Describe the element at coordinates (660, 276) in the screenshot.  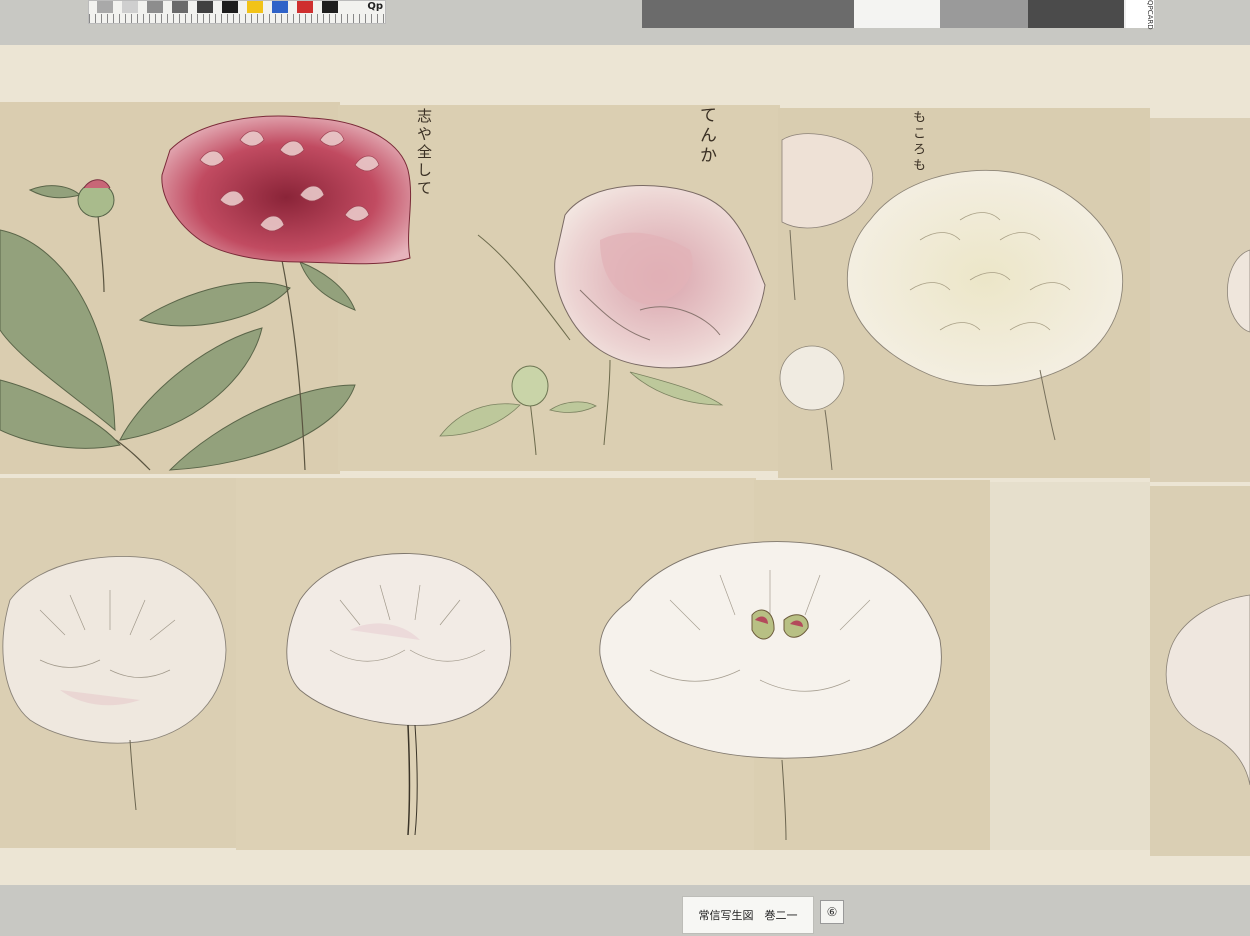
I see `blush-peony` at that location.